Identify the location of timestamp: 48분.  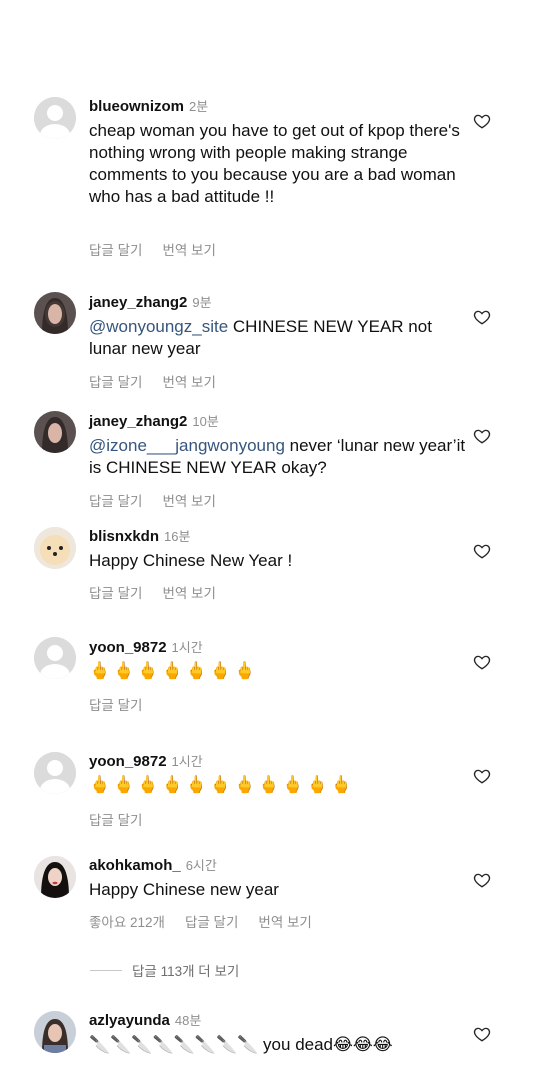
(188, 1020).